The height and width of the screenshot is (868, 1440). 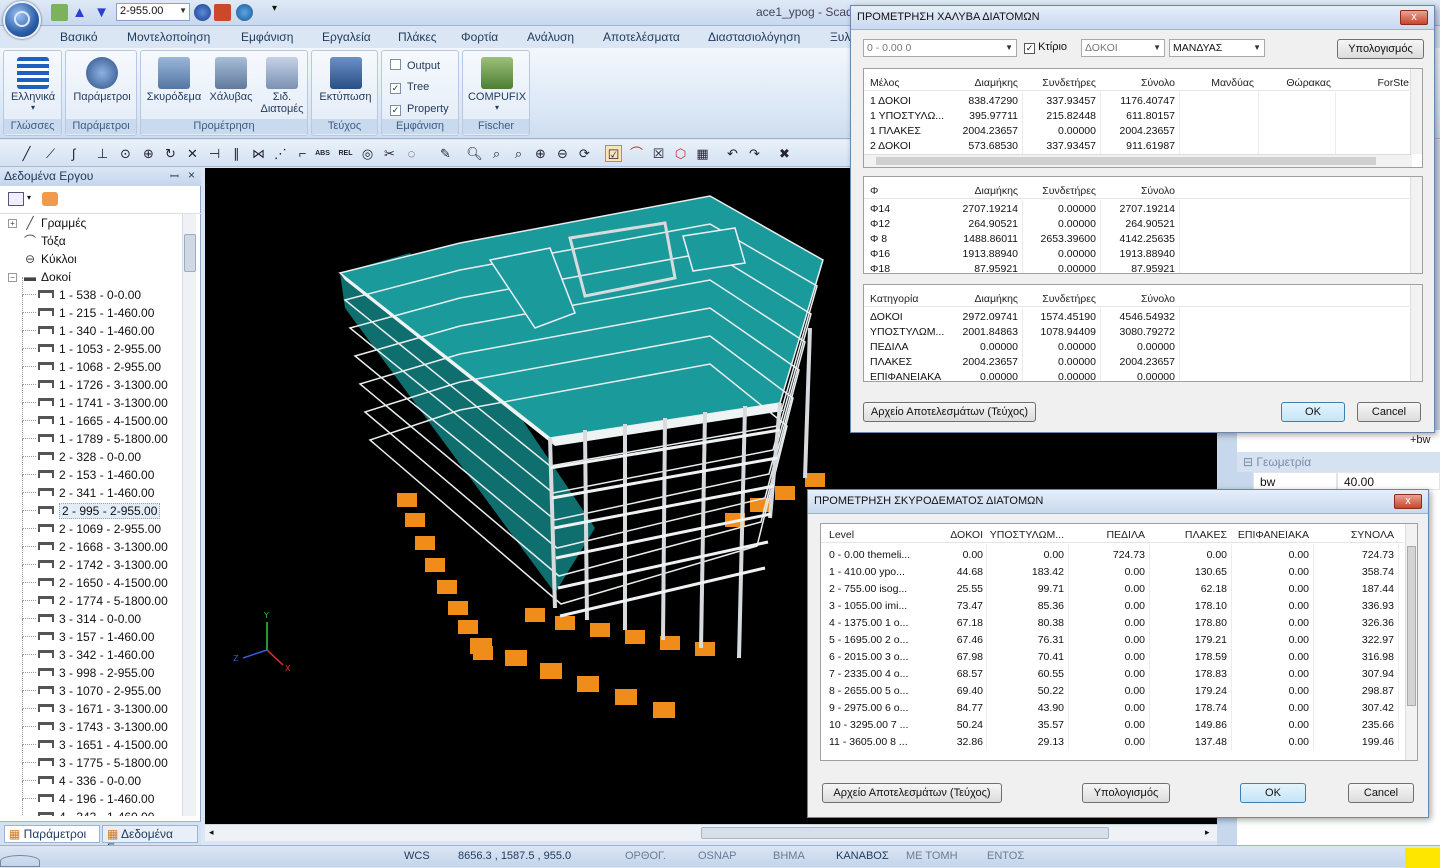 What do you see at coordinates (168, 37) in the screenshot?
I see `tab-modeling: Μοντελοποίηση` at bounding box center [168, 37].